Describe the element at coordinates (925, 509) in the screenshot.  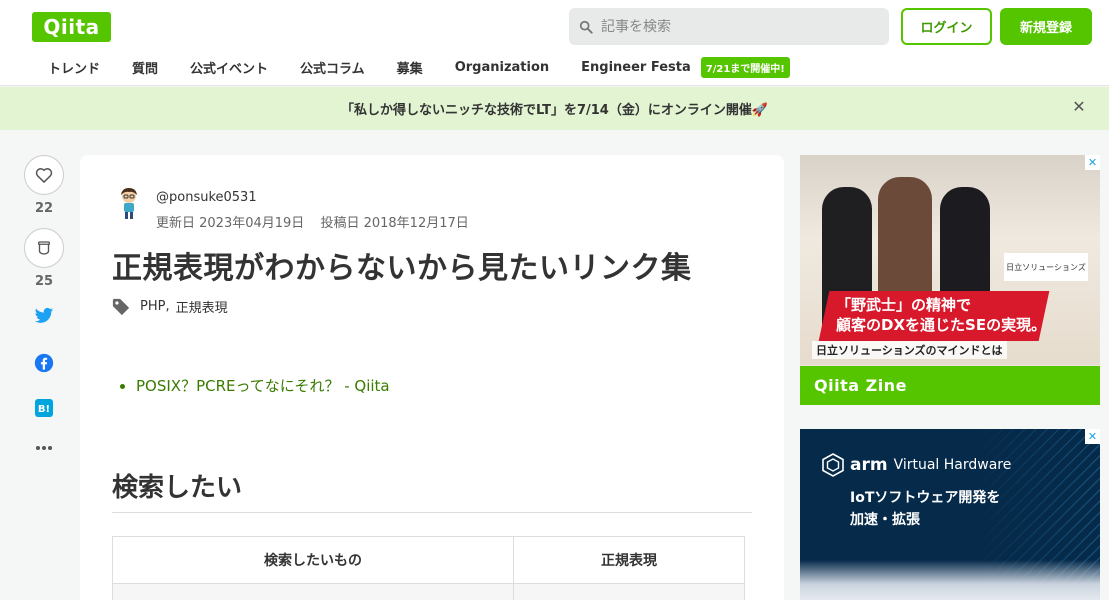
I see `ad-copy: IoTソフトウェア開発を 加速・拡張` at that location.